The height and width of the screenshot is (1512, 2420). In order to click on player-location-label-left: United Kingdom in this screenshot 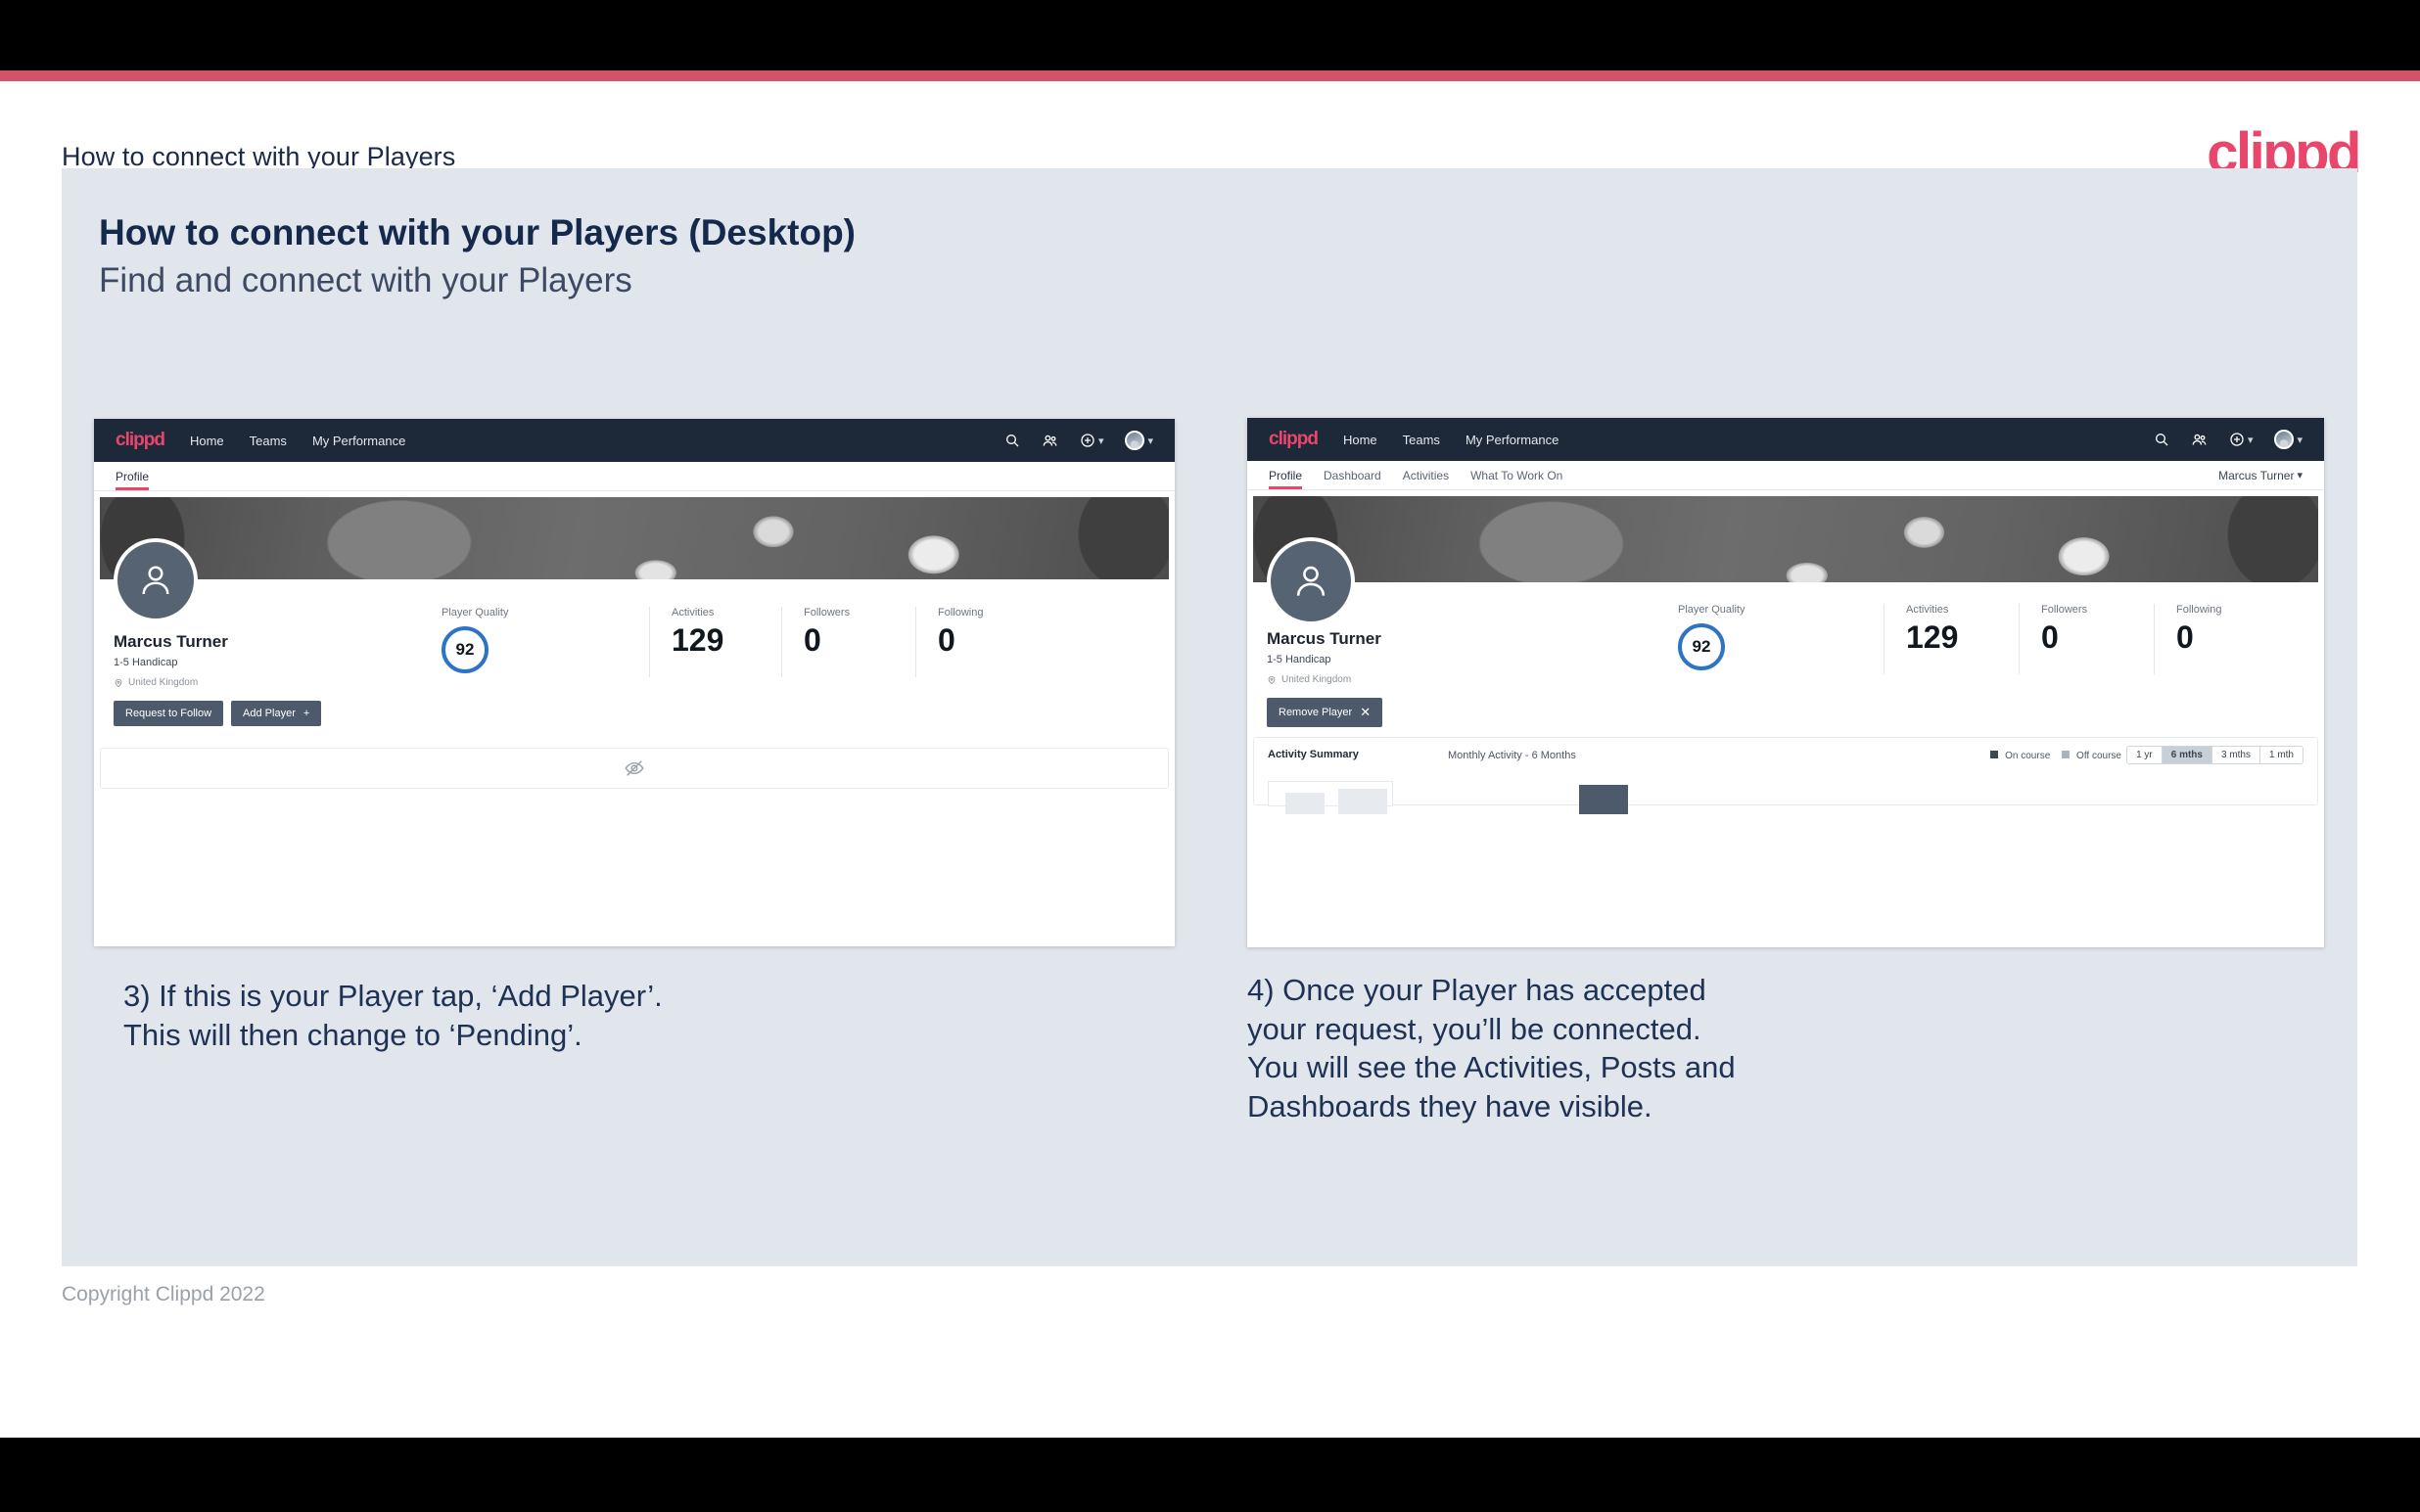, I will do `click(163, 682)`.